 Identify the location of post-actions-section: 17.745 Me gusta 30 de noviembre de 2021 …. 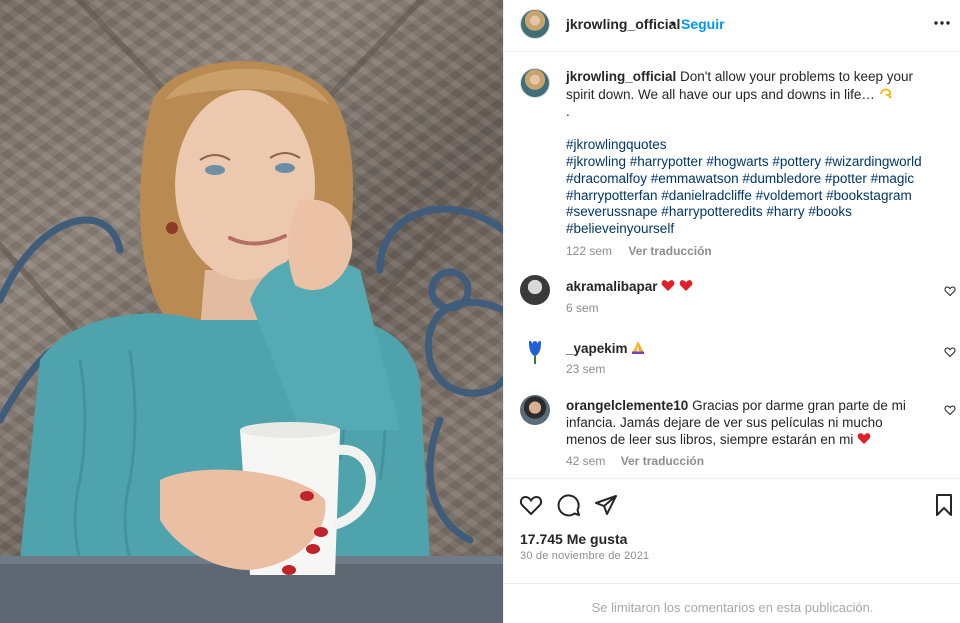
(732, 548).